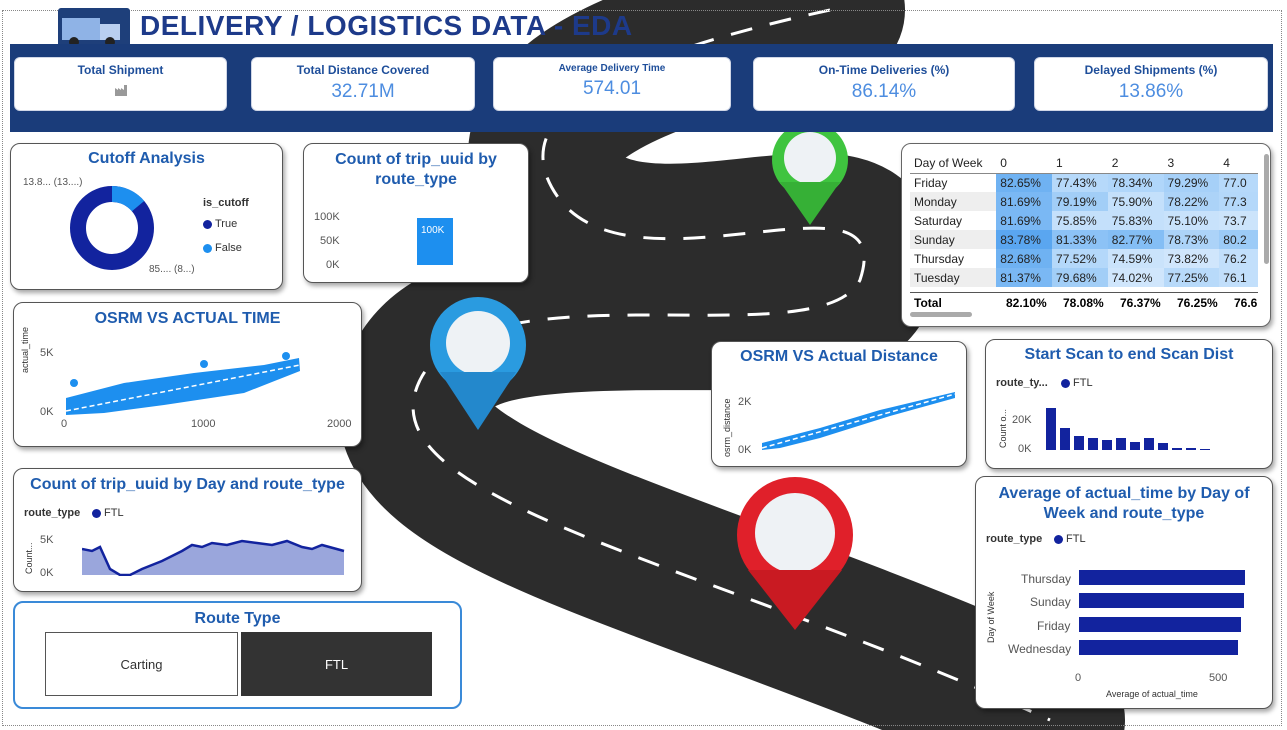  I want to click on legend-label: True, so click(226, 224).